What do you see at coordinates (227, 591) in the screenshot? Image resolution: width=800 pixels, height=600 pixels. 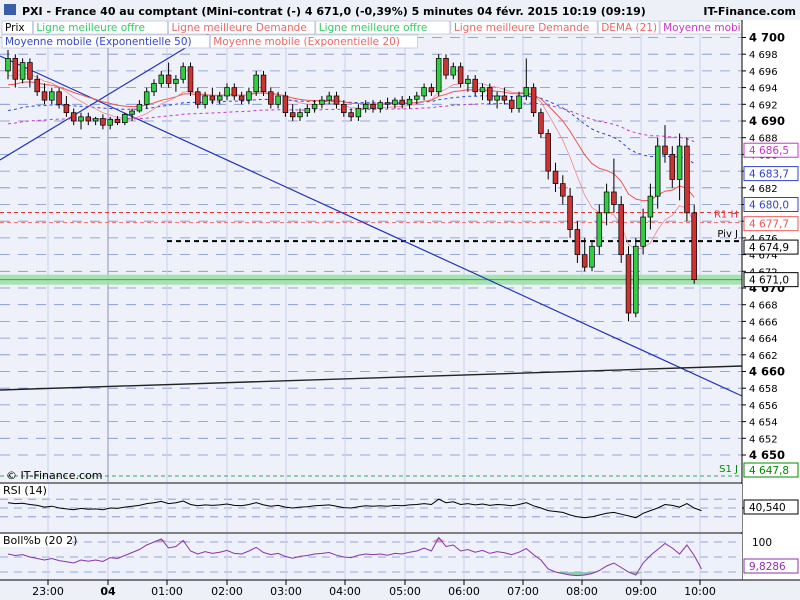 I see `time-tick-label: 02:00` at bounding box center [227, 591].